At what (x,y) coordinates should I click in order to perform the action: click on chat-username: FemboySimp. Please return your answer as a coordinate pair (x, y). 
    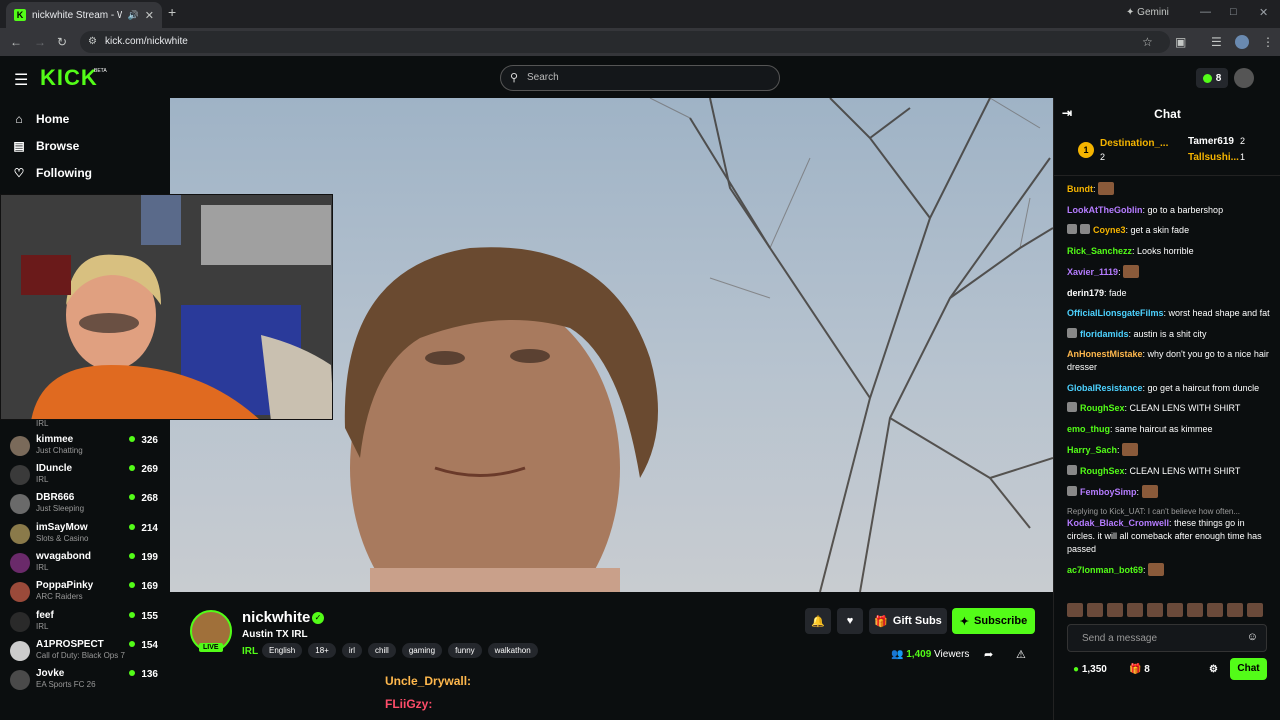
    Looking at the image, I should click on (1108, 492).